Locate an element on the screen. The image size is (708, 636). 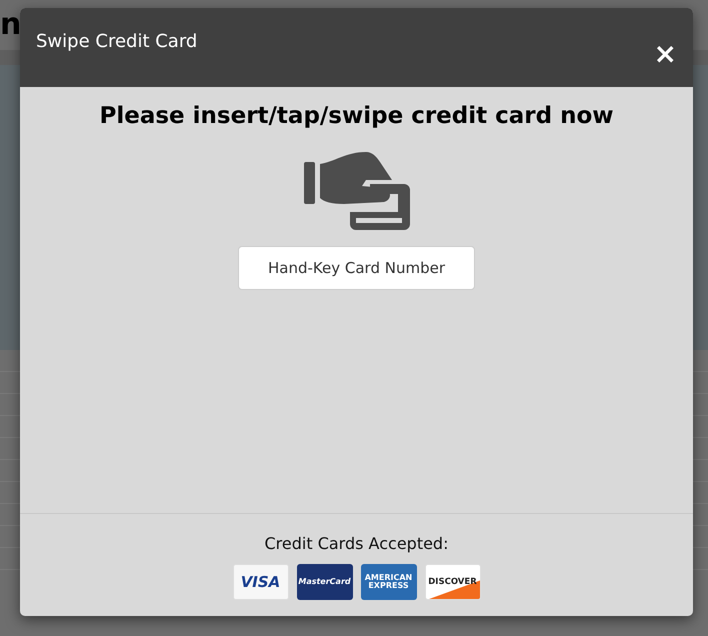
visa-logo: VISA is located at coordinates (260, 582).